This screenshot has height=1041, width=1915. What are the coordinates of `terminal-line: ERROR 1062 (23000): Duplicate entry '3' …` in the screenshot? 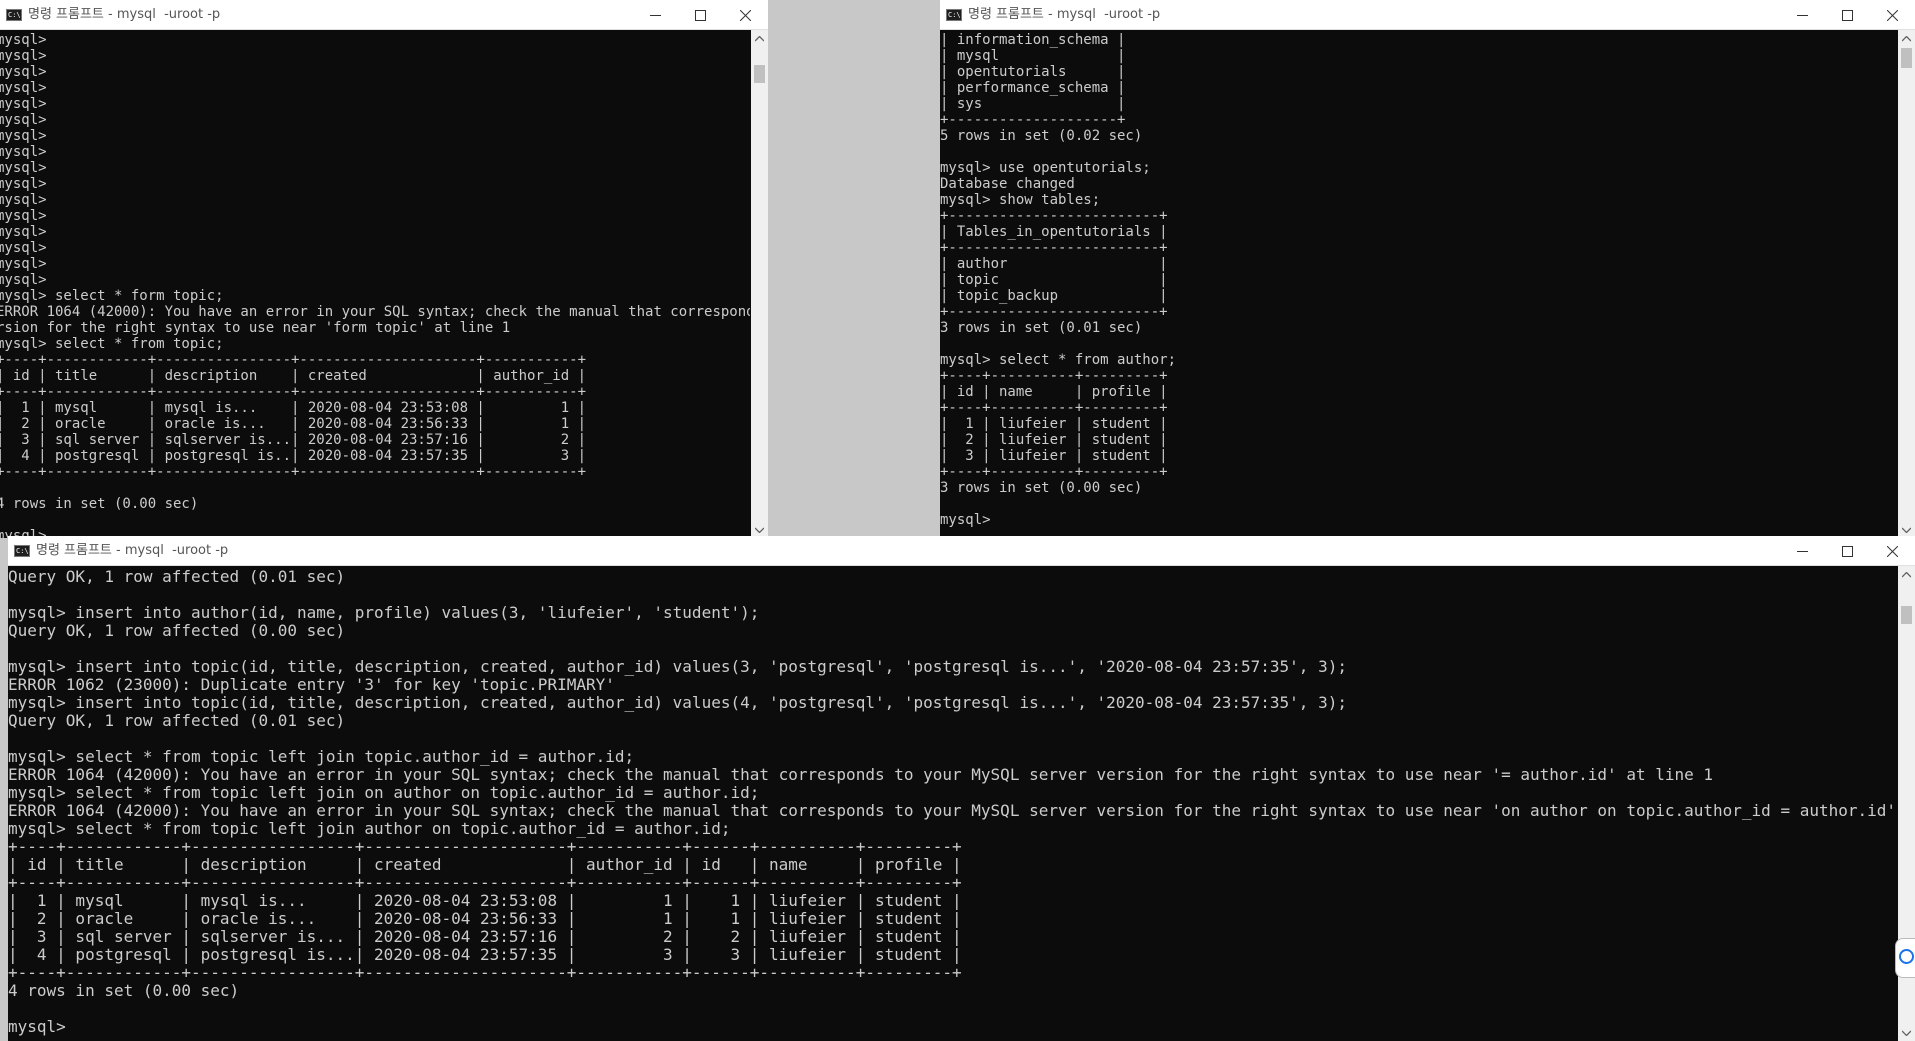 It's located at (311, 684).